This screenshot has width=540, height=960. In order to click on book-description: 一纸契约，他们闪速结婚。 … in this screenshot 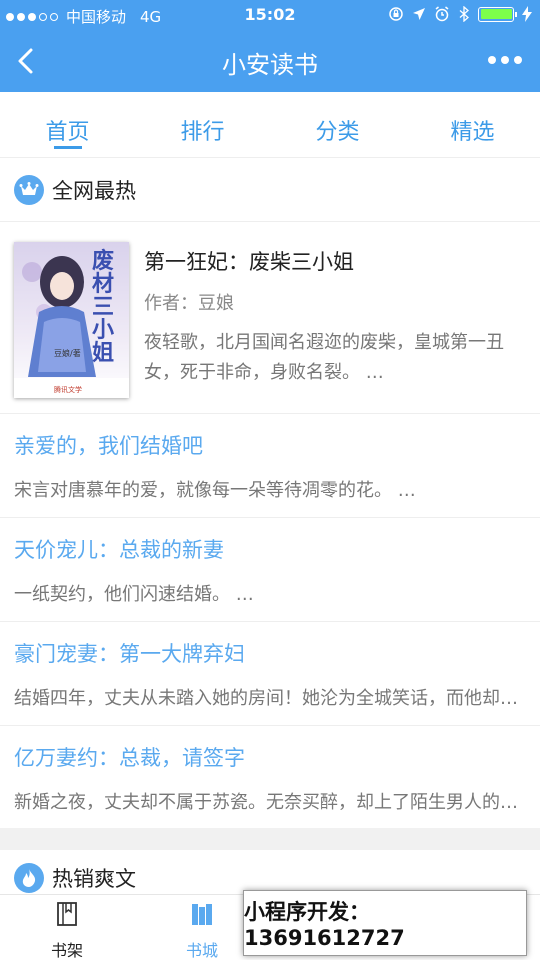, I will do `click(134, 594)`.